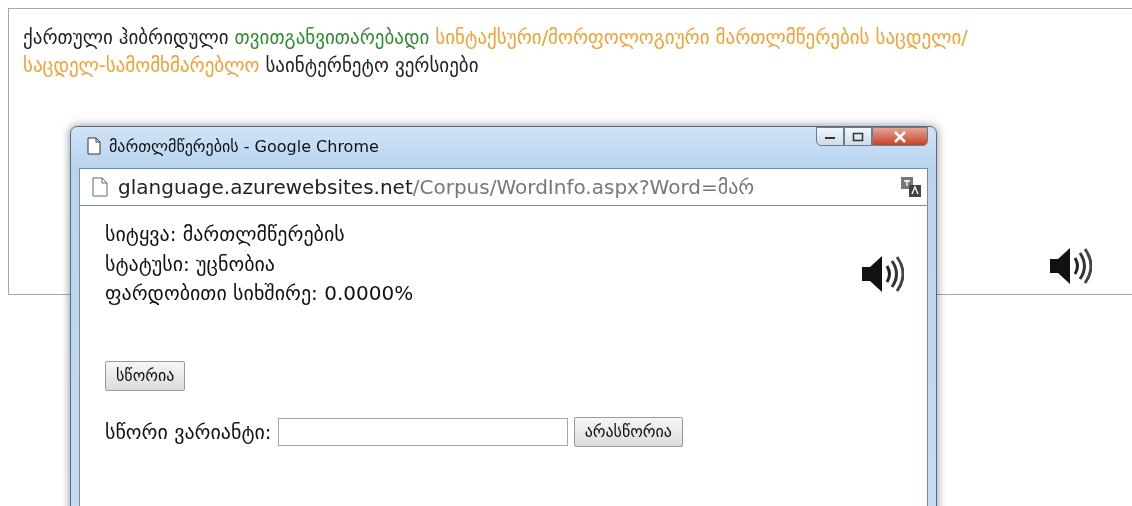 This screenshot has width=1132, height=506. What do you see at coordinates (911, 187) in the screenshot?
I see `translate-icon` at bounding box center [911, 187].